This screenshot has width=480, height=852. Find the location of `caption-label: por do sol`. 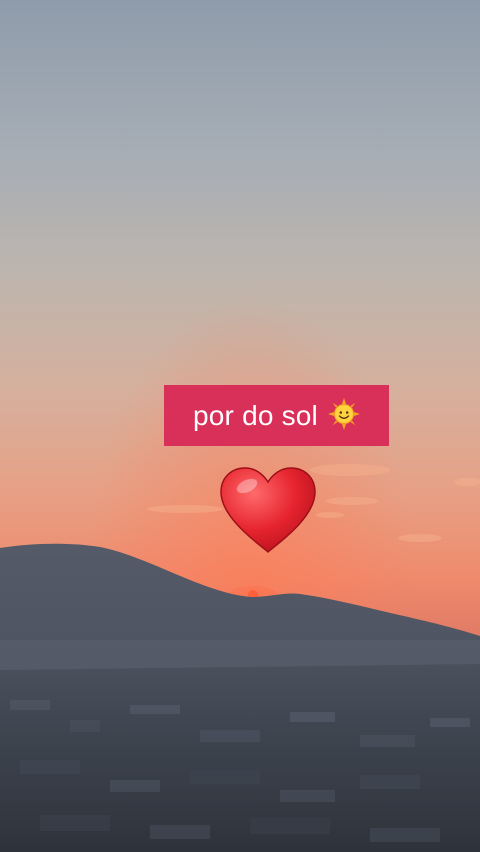

caption-label: por do sol is located at coordinates (276, 415).